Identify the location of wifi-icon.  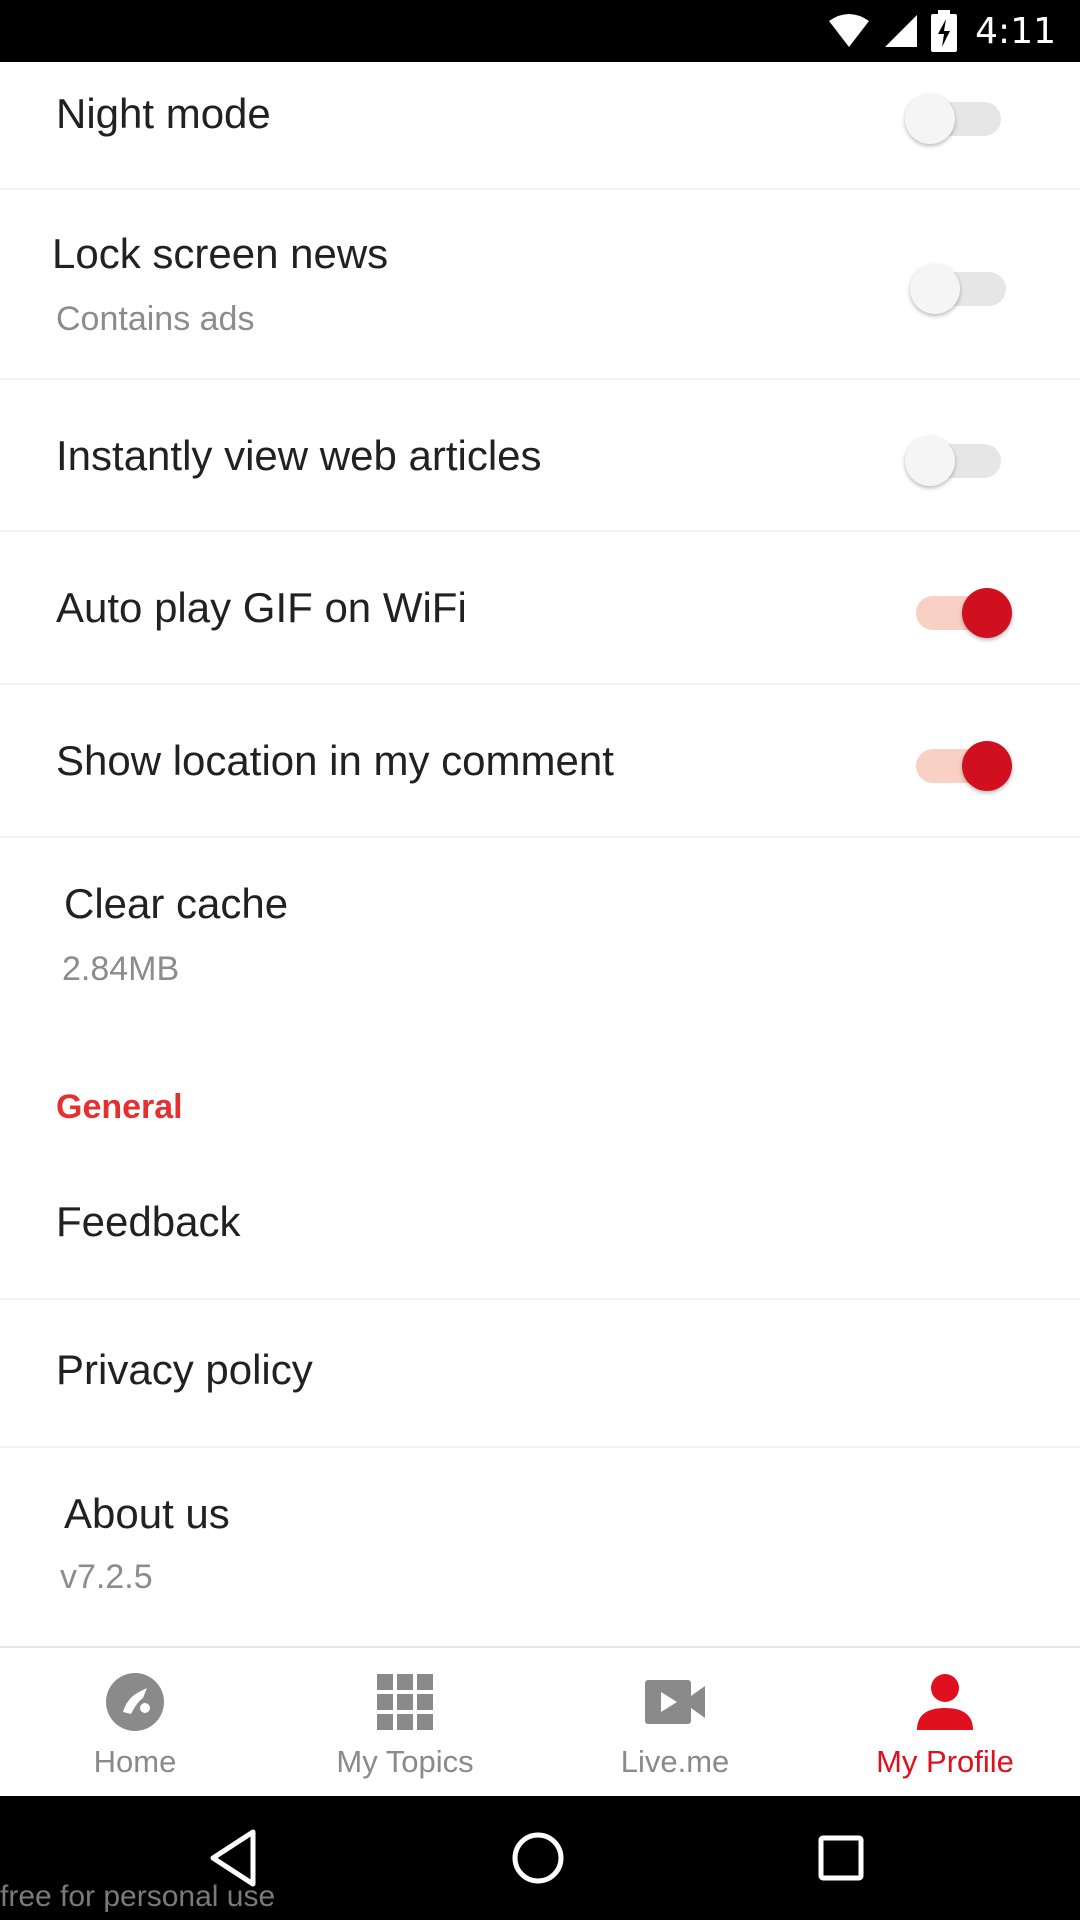
(849, 30).